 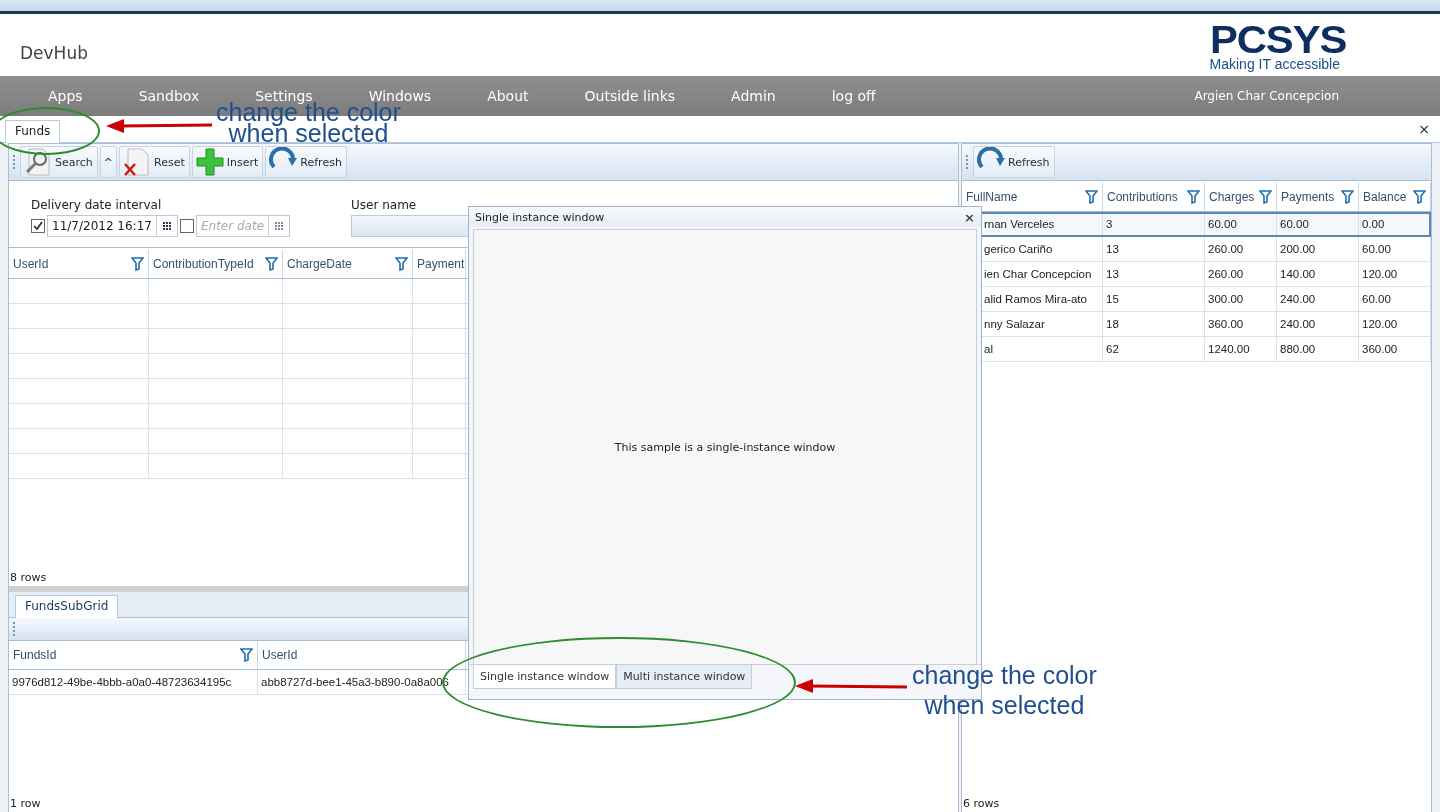 I want to click on table-cell: al, so click(x=988, y=349).